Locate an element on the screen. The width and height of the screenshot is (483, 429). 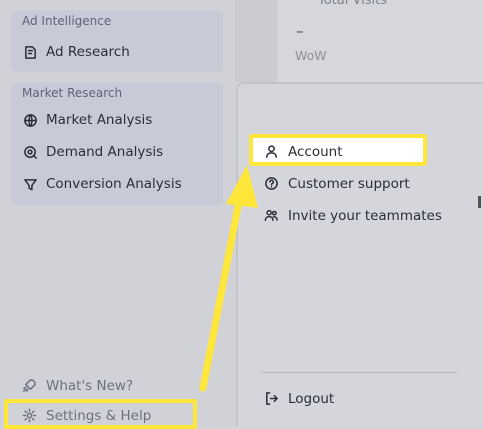
menu-item-label: Account is located at coordinates (315, 152).